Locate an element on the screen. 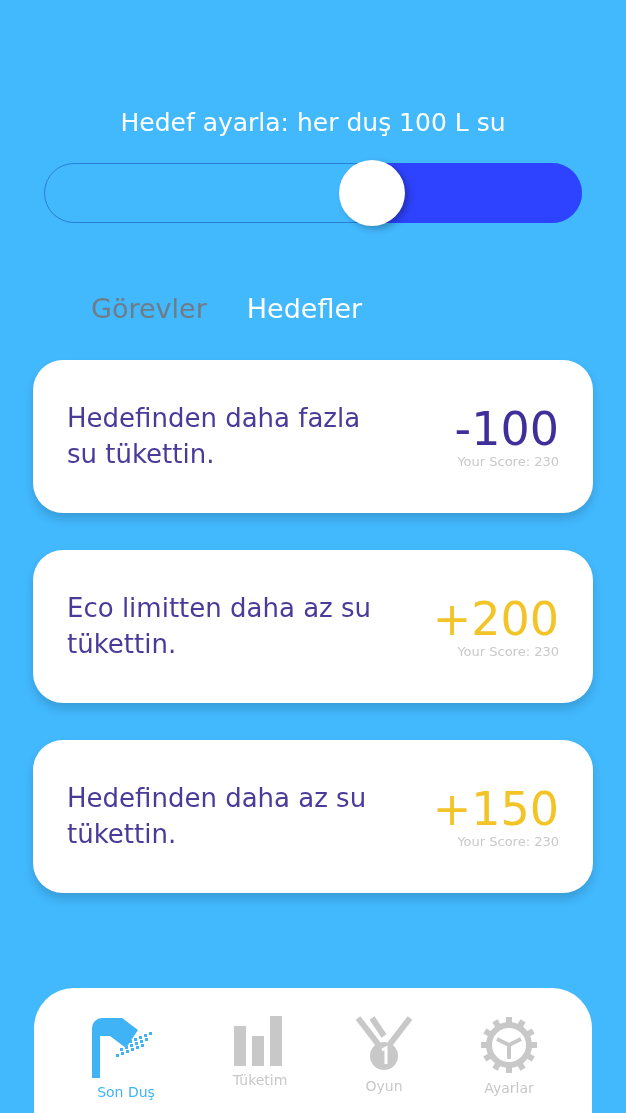  tab: Görevler is located at coordinates (149, 308).